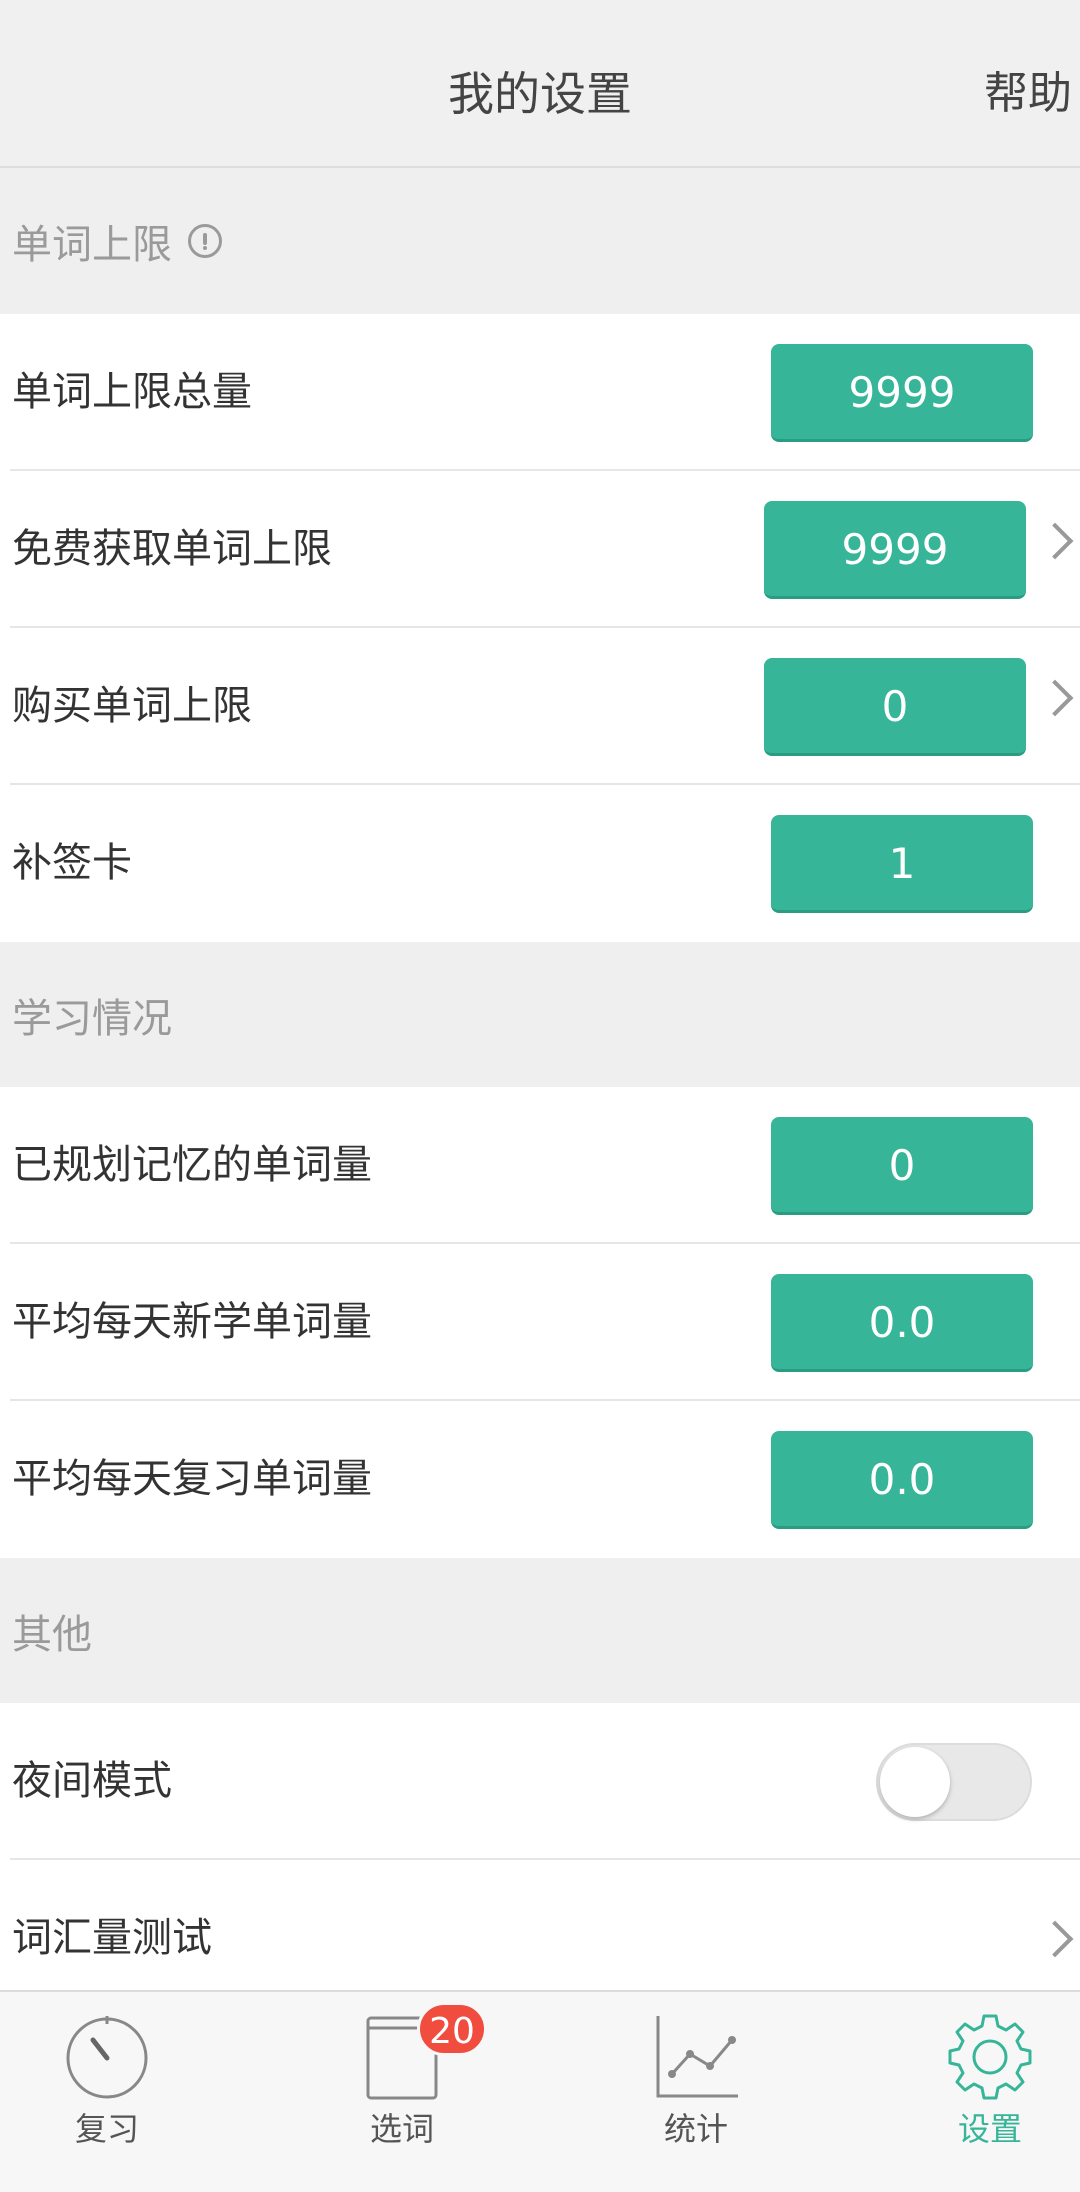 The image size is (1080, 2192). Describe the element at coordinates (989, 2129) in the screenshot. I see `tab-label: 设置` at that location.